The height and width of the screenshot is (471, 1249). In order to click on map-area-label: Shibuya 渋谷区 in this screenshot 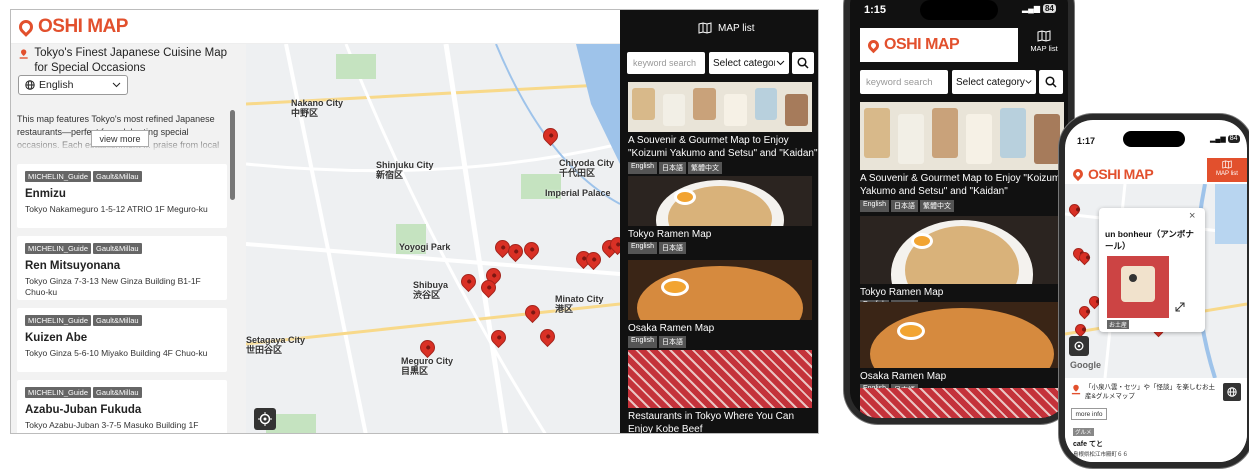, I will do `click(431, 290)`.